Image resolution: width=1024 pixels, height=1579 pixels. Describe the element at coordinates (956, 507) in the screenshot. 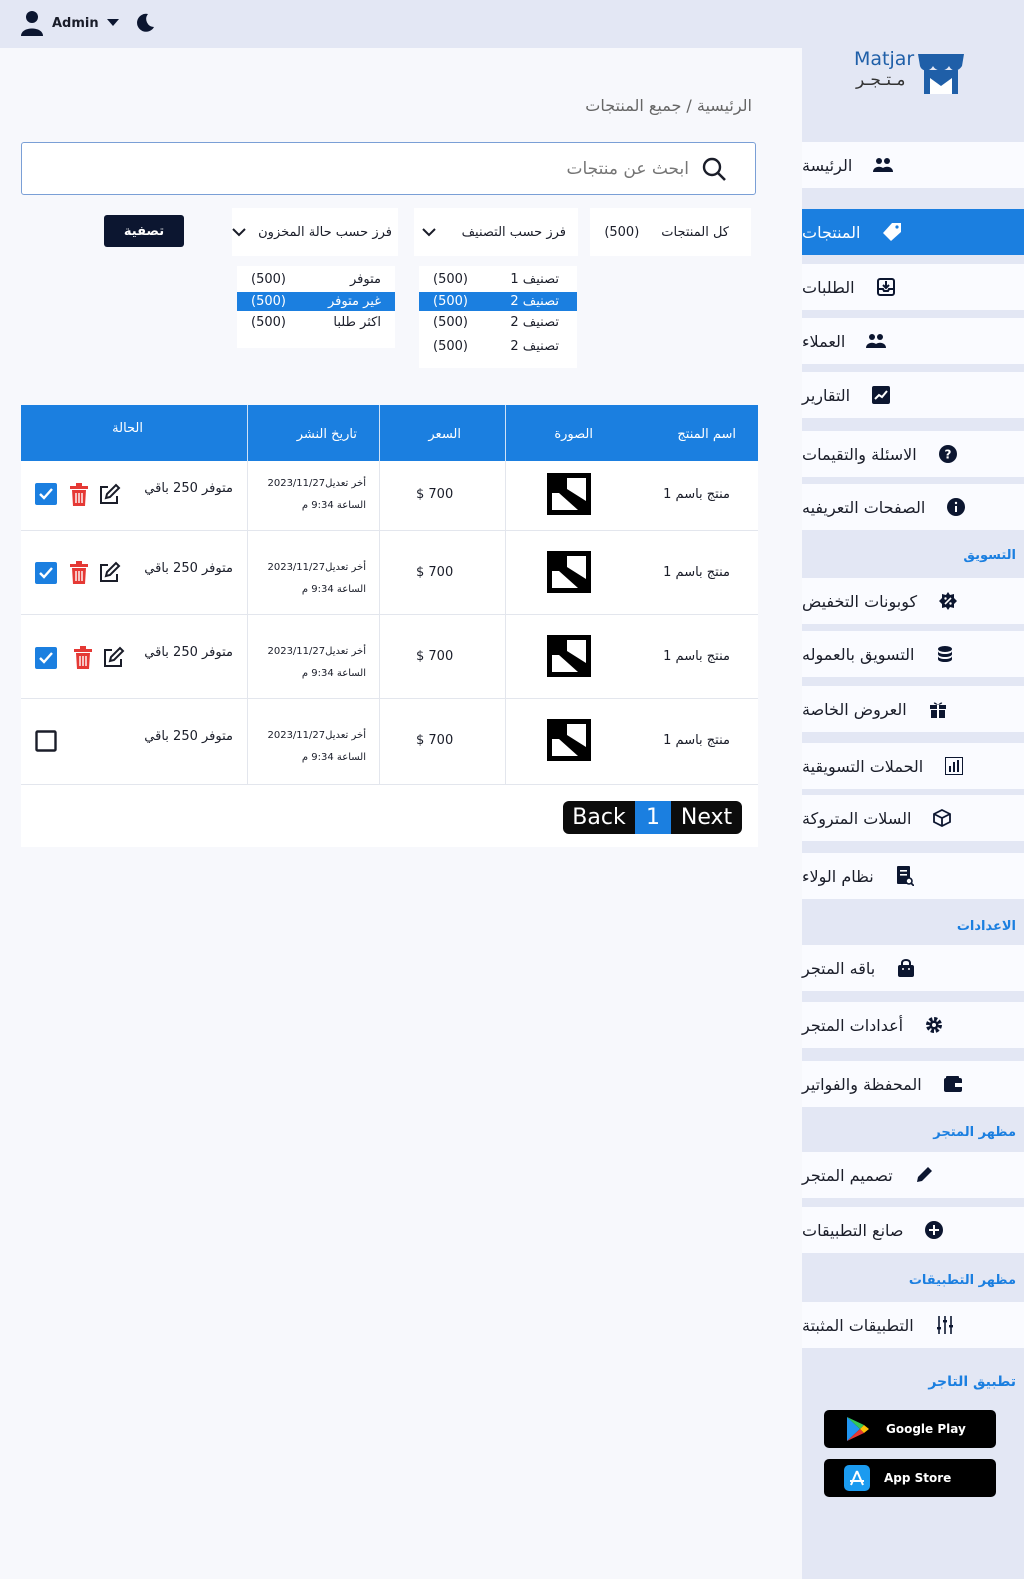

I see `info-icon` at that location.